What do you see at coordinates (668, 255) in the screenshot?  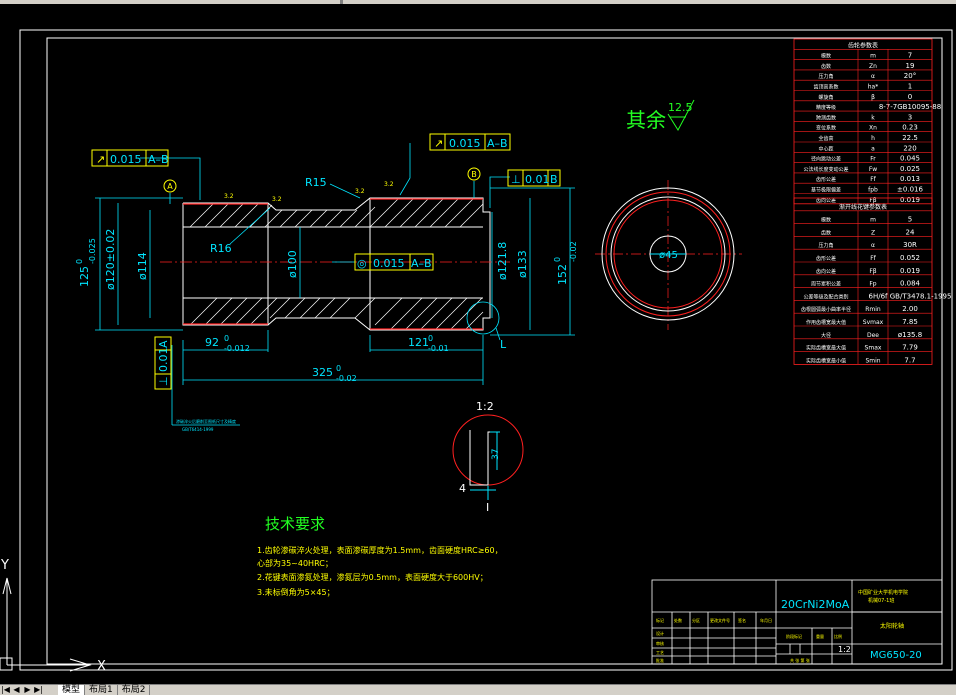 I see `dim-hole: ø45` at bounding box center [668, 255].